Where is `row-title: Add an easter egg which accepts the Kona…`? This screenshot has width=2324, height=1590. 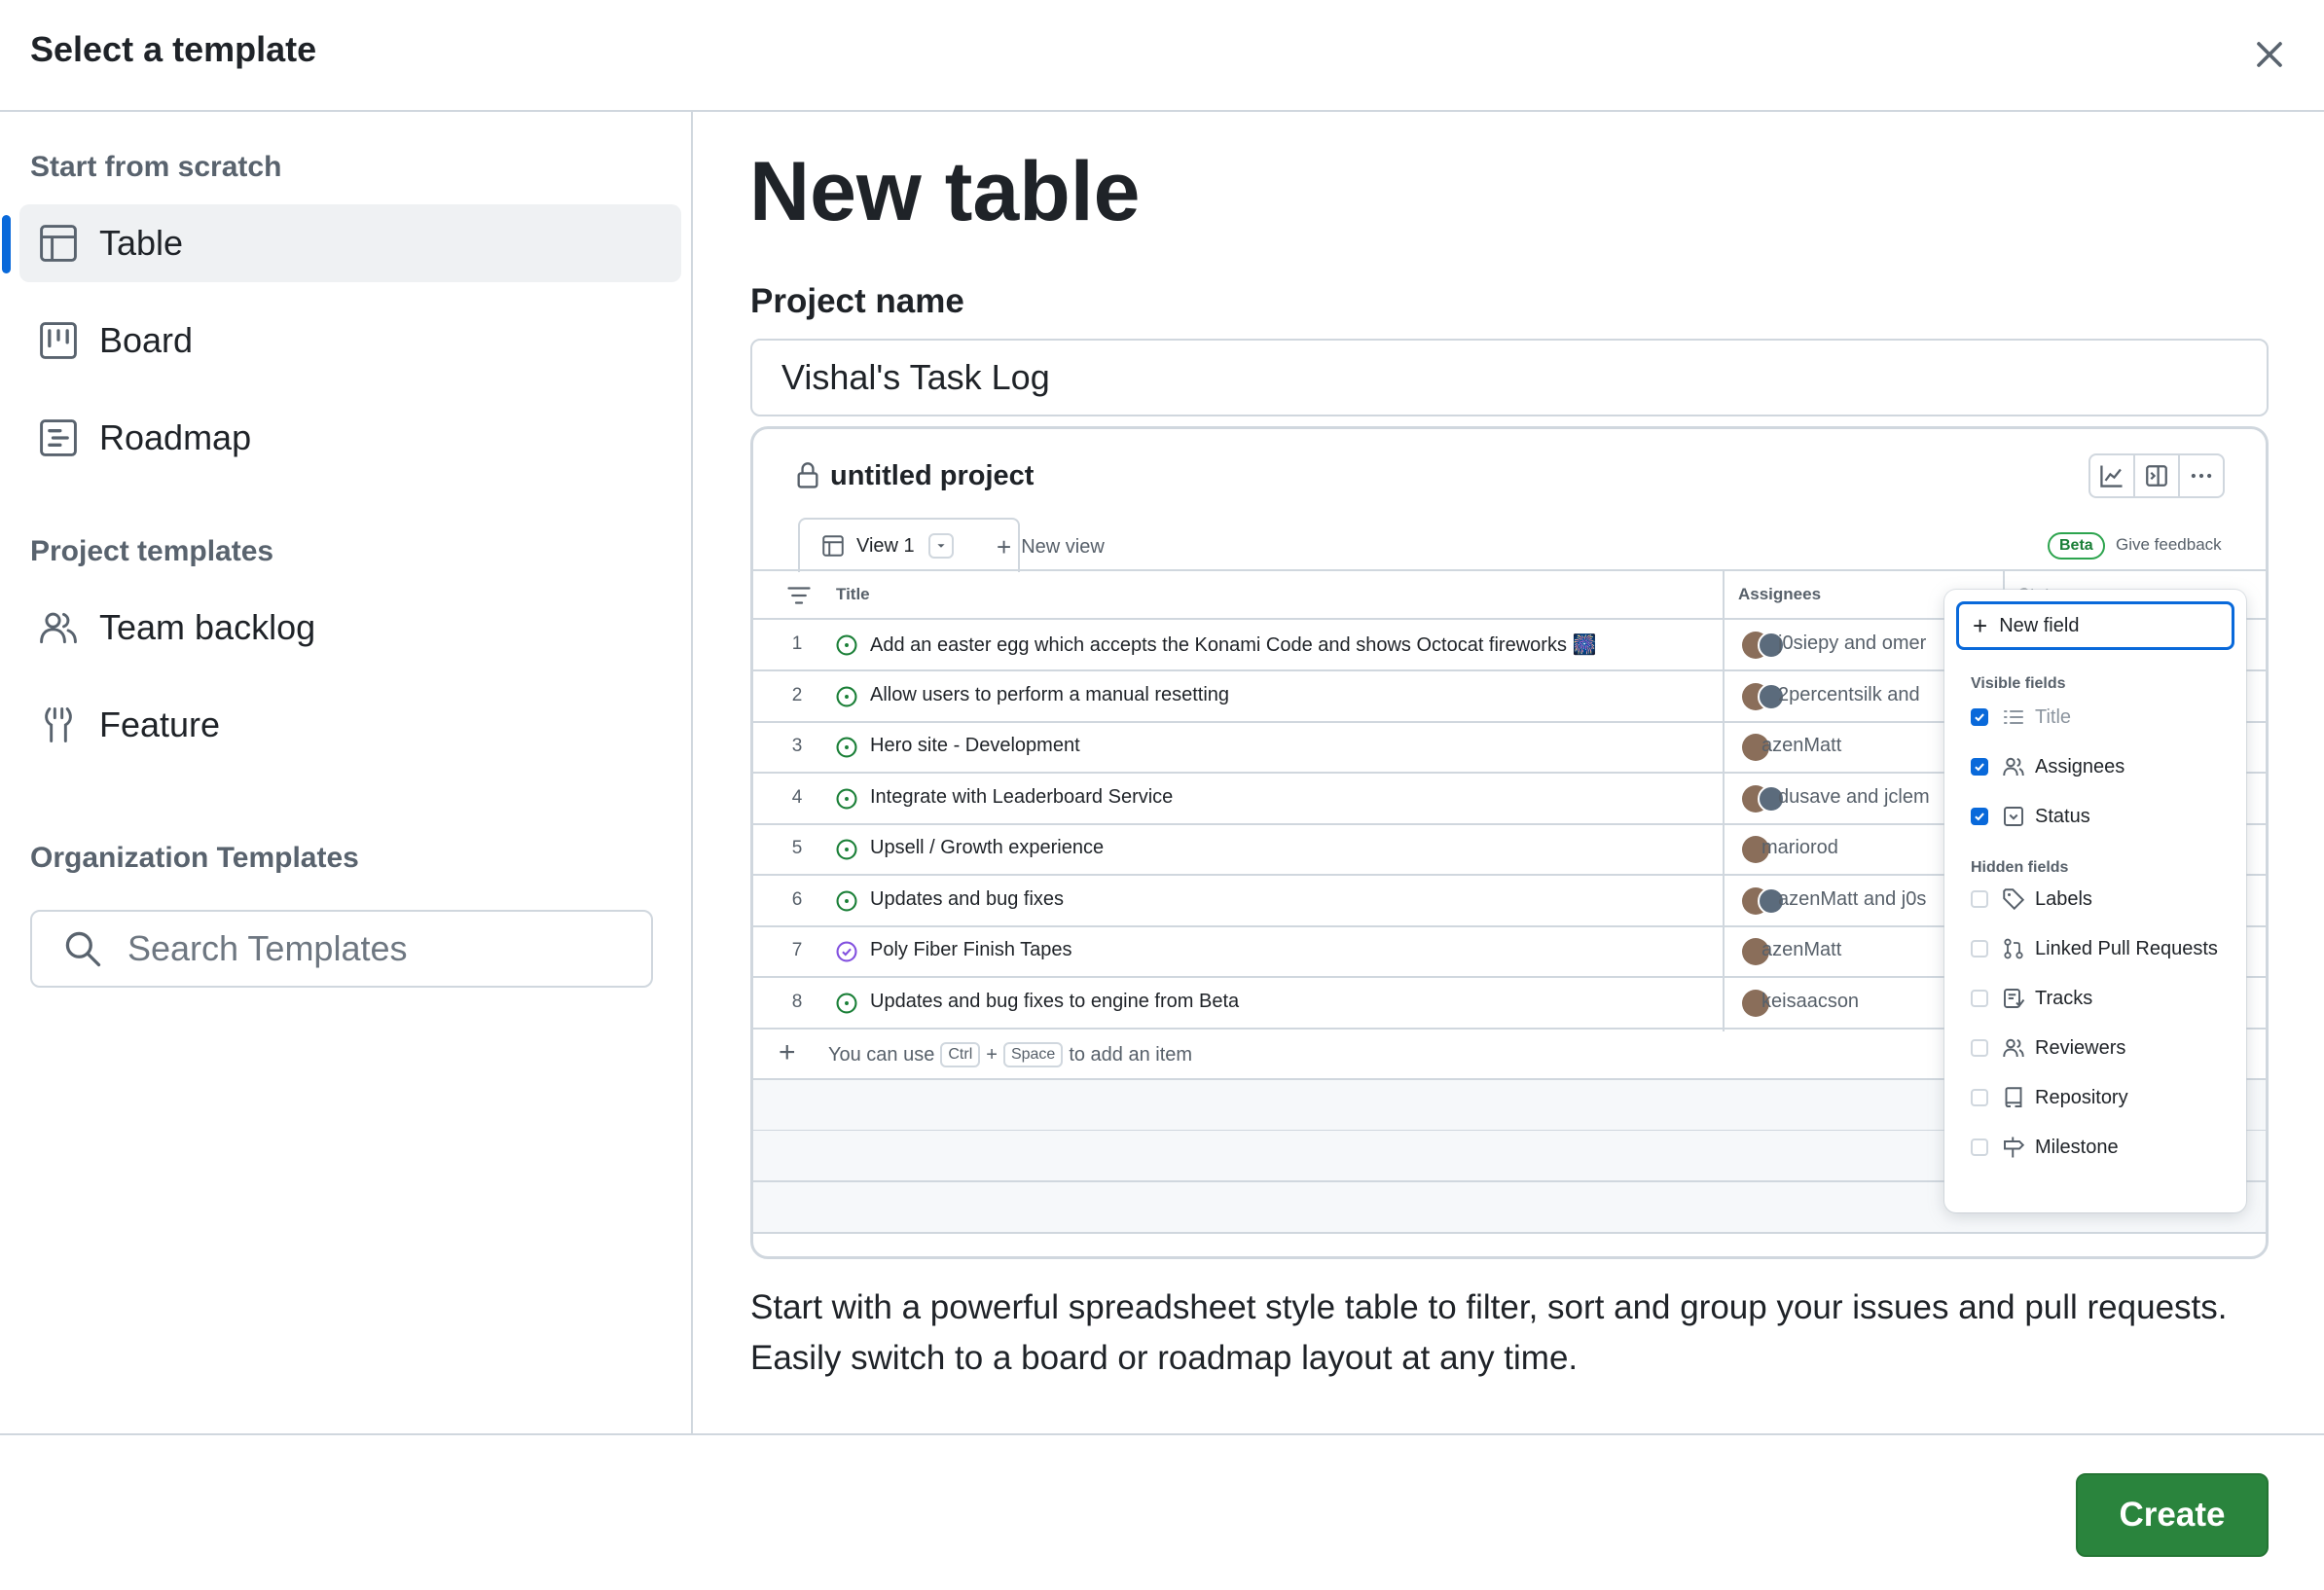 row-title: Add an easter egg which accepts the Kona… is located at coordinates (1233, 645).